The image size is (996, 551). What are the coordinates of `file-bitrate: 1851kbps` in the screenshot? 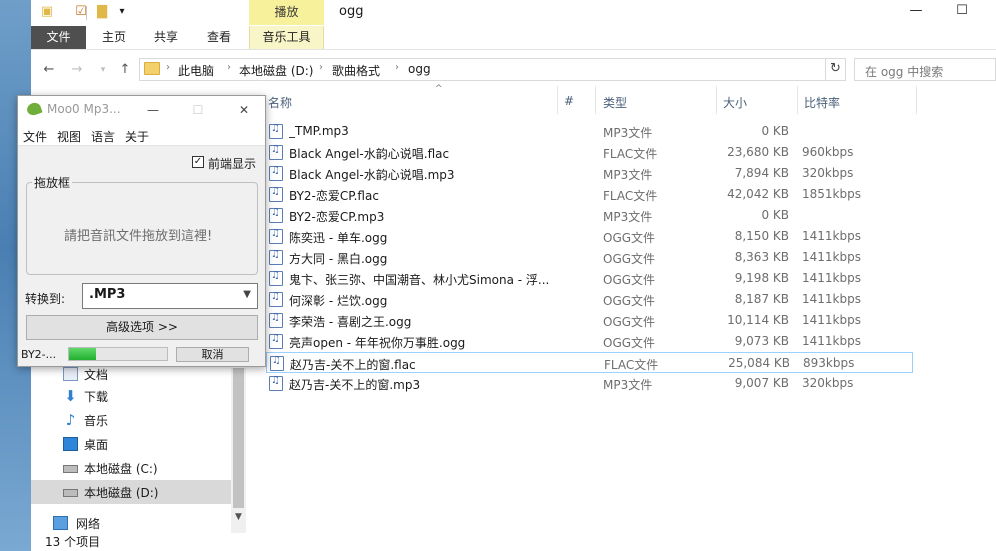 It's located at (831, 194).